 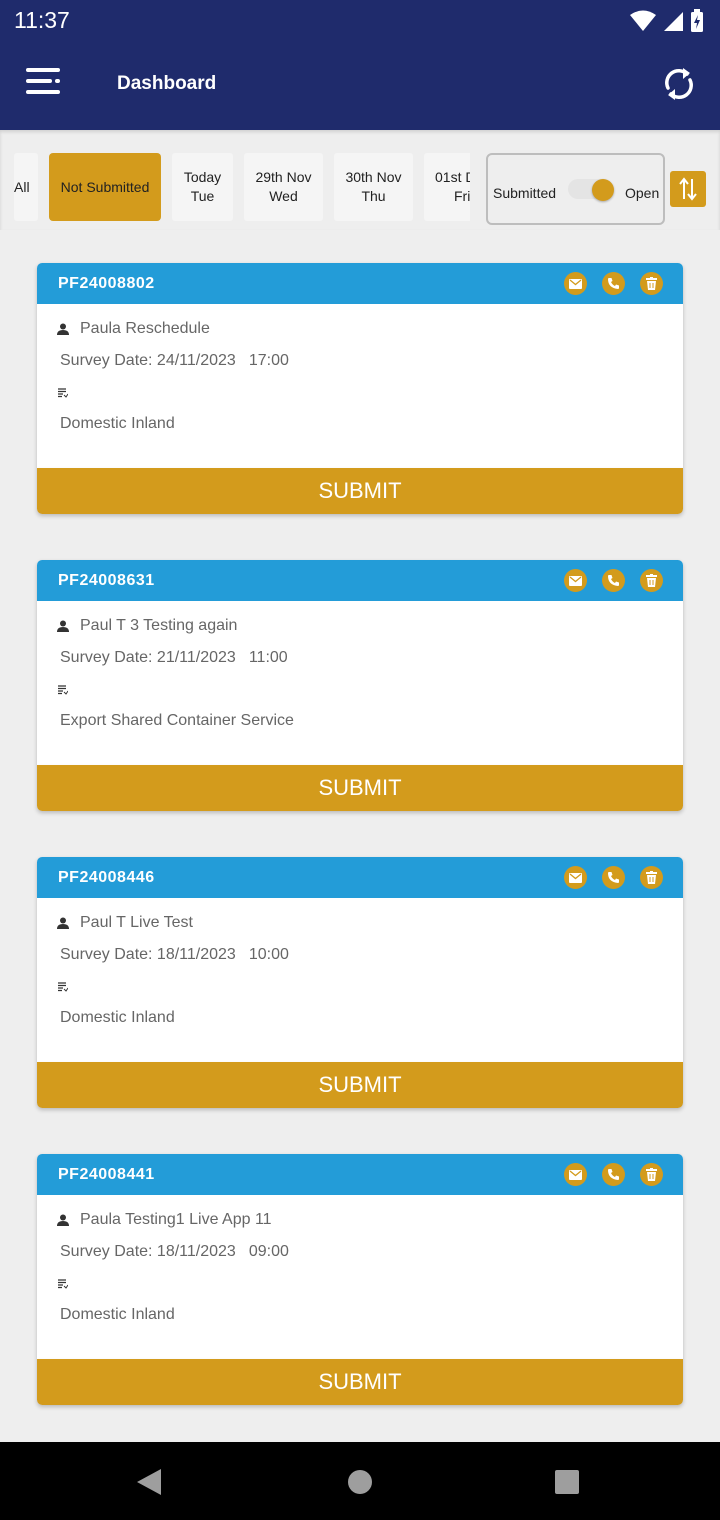 What do you see at coordinates (360, 85) in the screenshot?
I see `app-bar: Dashboard` at bounding box center [360, 85].